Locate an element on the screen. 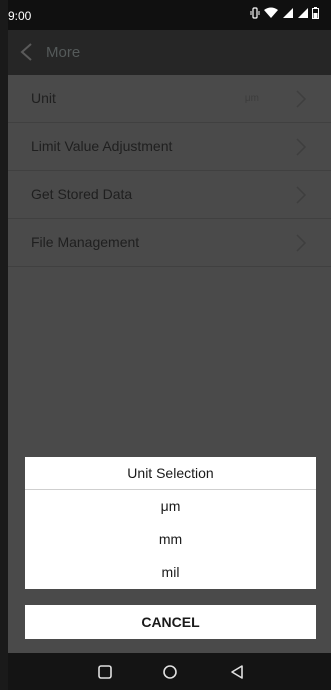  vibrate-icon is located at coordinates (255, 13).